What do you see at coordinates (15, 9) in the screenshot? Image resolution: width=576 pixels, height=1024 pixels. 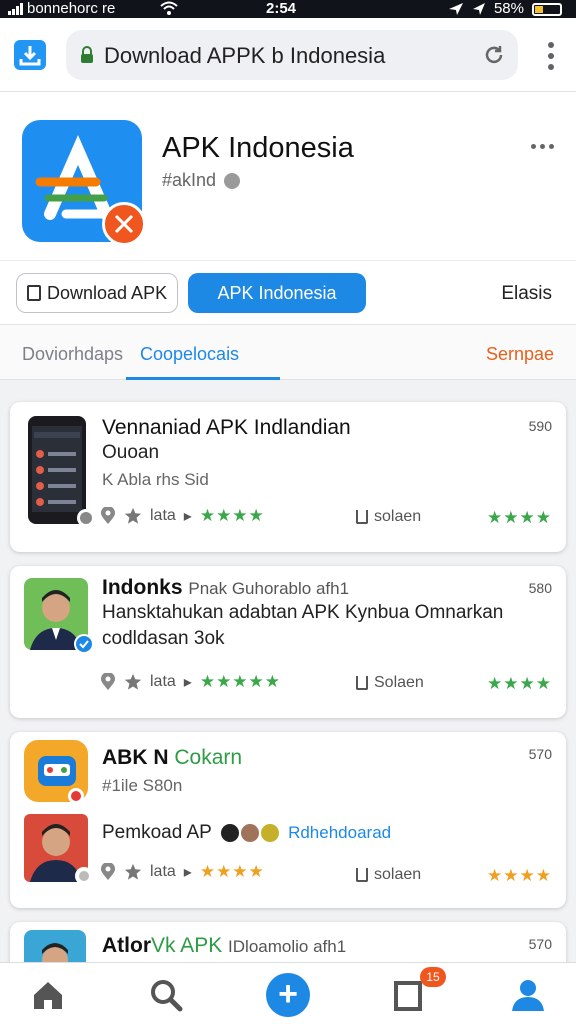 I see `signal-icon` at bounding box center [15, 9].